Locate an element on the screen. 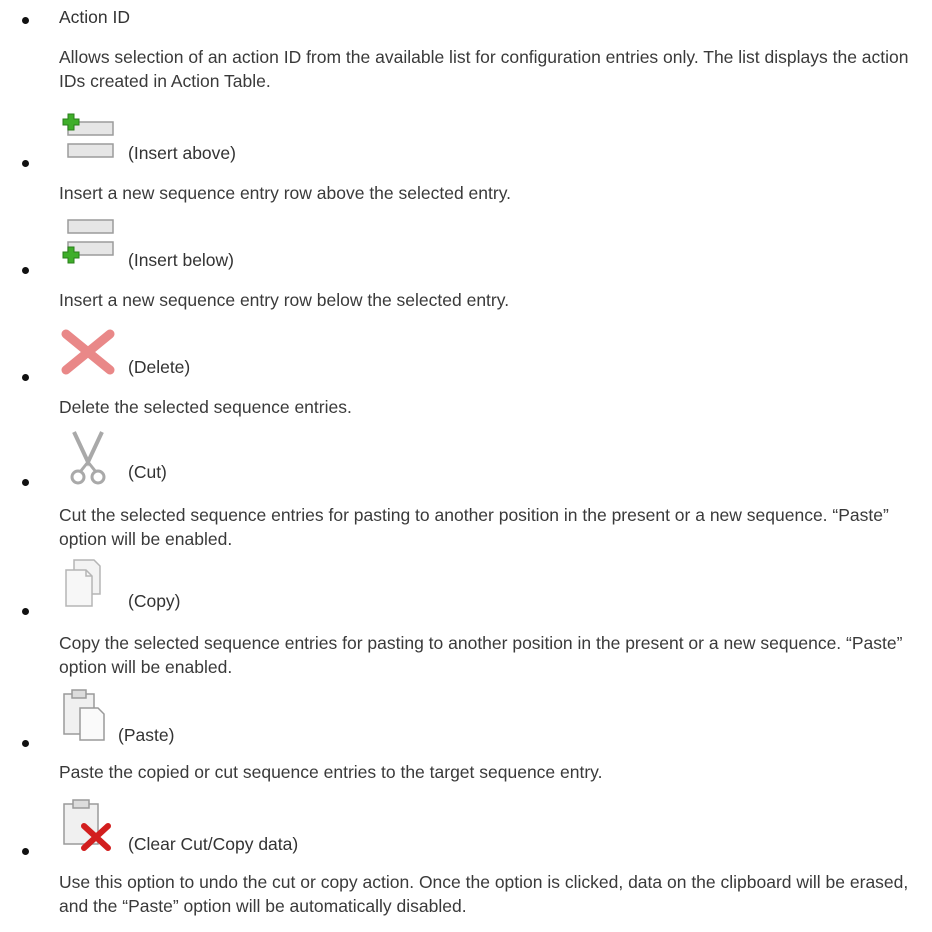 Image resolution: width=932 pixels, height=932 pixels. copy-icon is located at coordinates (83, 583).